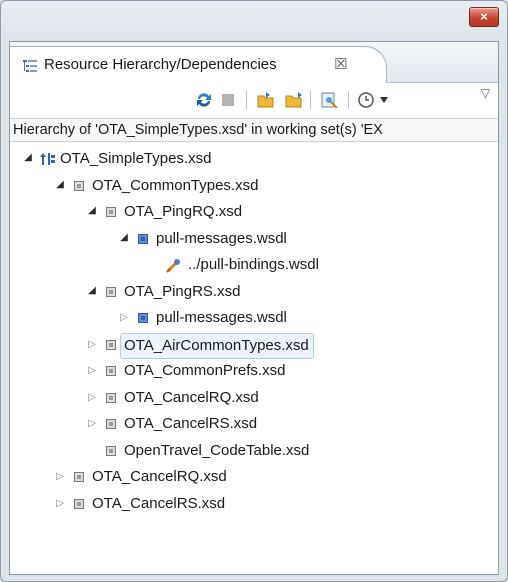 This screenshot has height=582, width=508. I want to click on tree-item-label: OTA_PingRQ.xsd, so click(183, 211).